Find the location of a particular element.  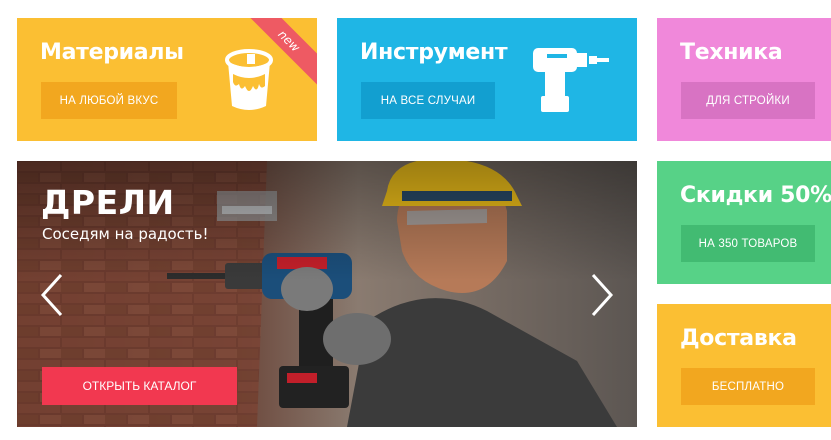

tools-button: На все случаи is located at coordinates (428, 100).